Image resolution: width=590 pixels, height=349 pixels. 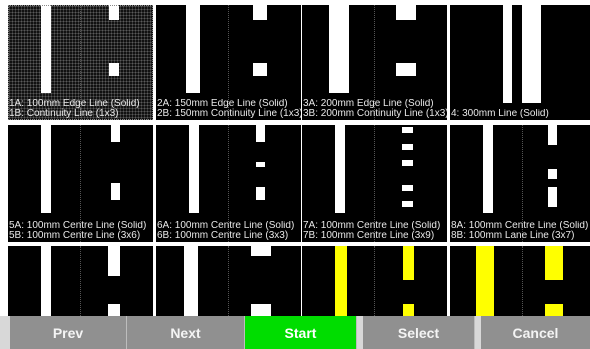 What do you see at coordinates (535, 332) in the screenshot?
I see `cancel-button: Cancel` at bounding box center [535, 332].